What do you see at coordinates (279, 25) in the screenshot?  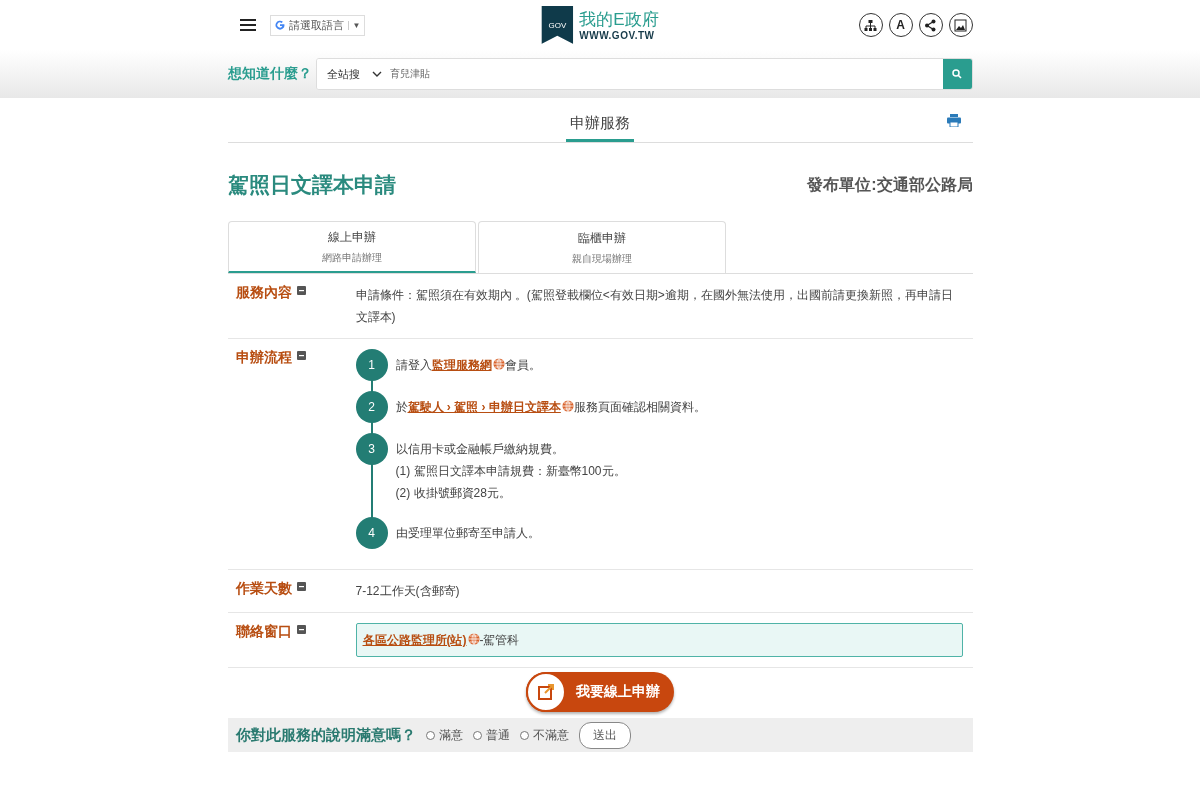 I see `g-logo-icon` at bounding box center [279, 25].